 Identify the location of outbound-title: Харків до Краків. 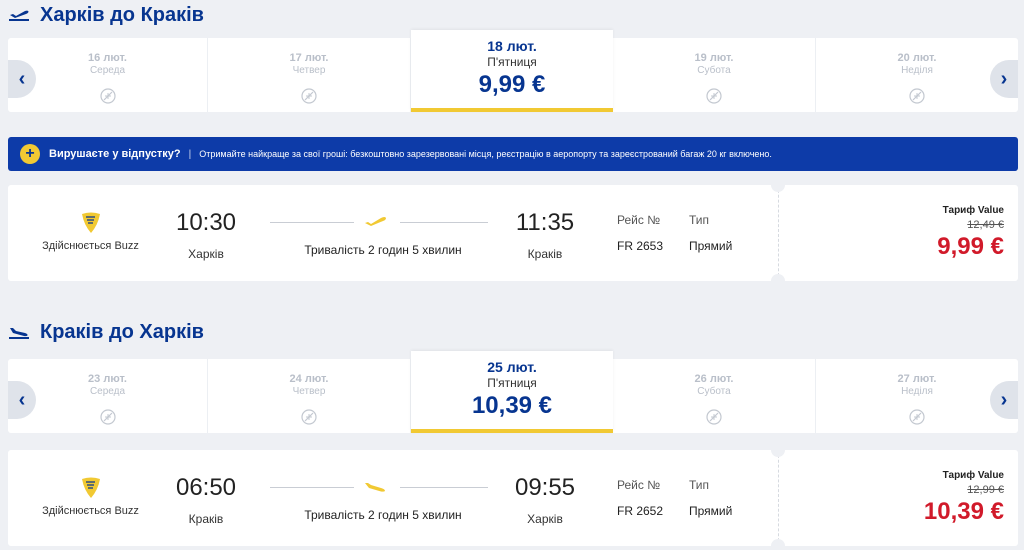
(122, 14).